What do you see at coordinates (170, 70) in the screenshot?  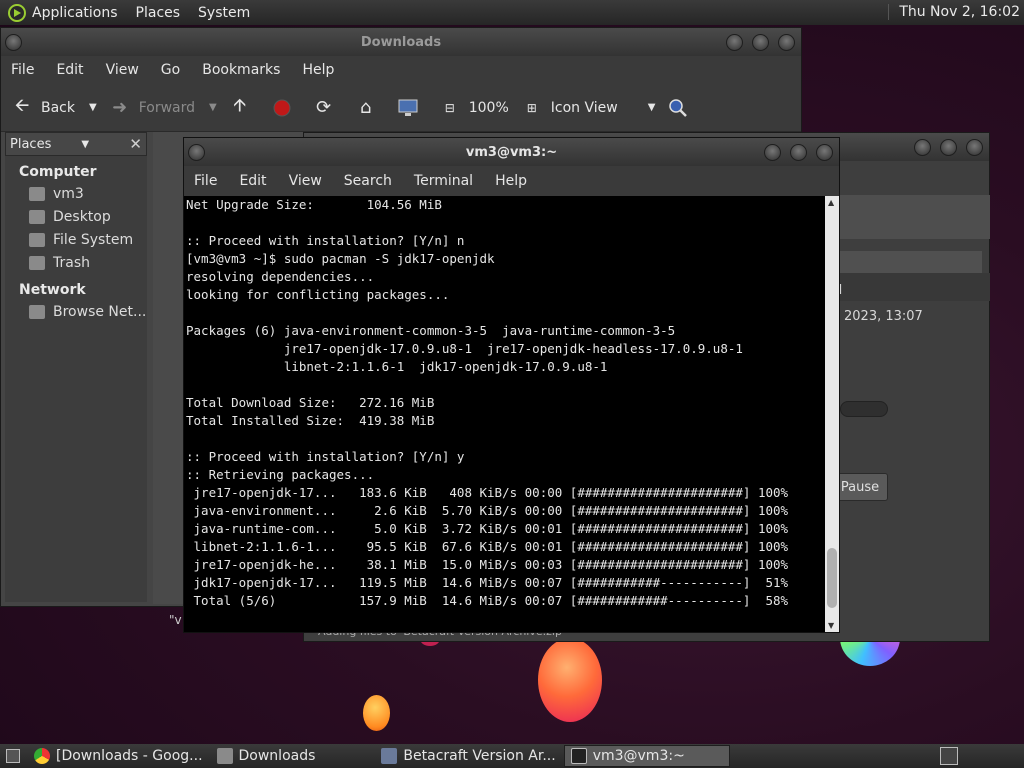 I see `menu-go: Go` at bounding box center [170, 70].